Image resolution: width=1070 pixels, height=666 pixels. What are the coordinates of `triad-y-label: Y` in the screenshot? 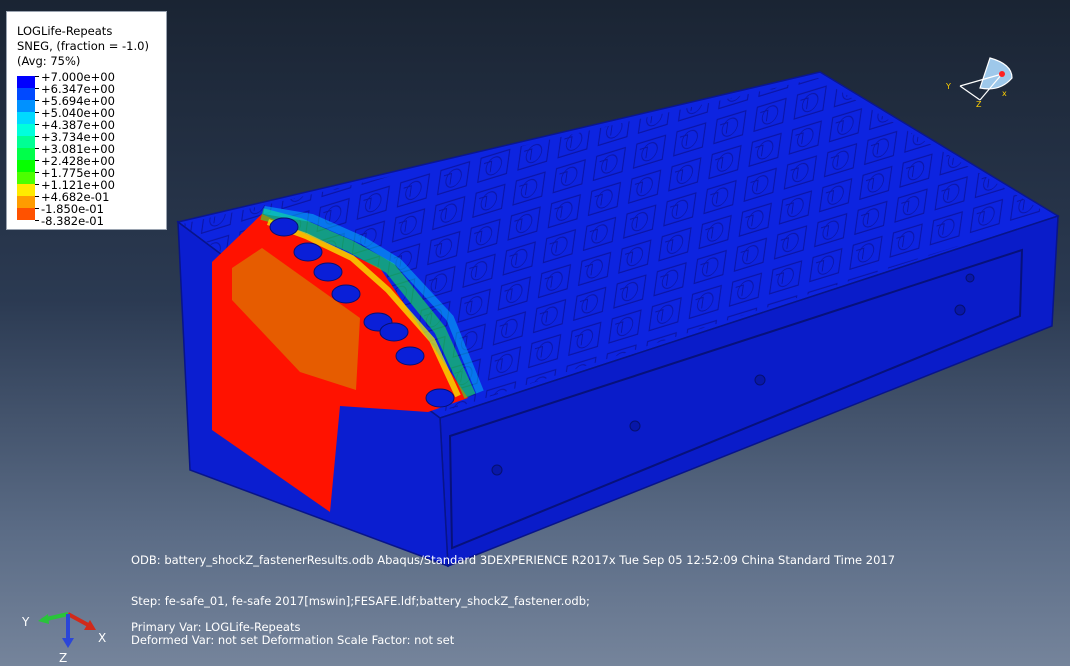 It's located at (25, 622).